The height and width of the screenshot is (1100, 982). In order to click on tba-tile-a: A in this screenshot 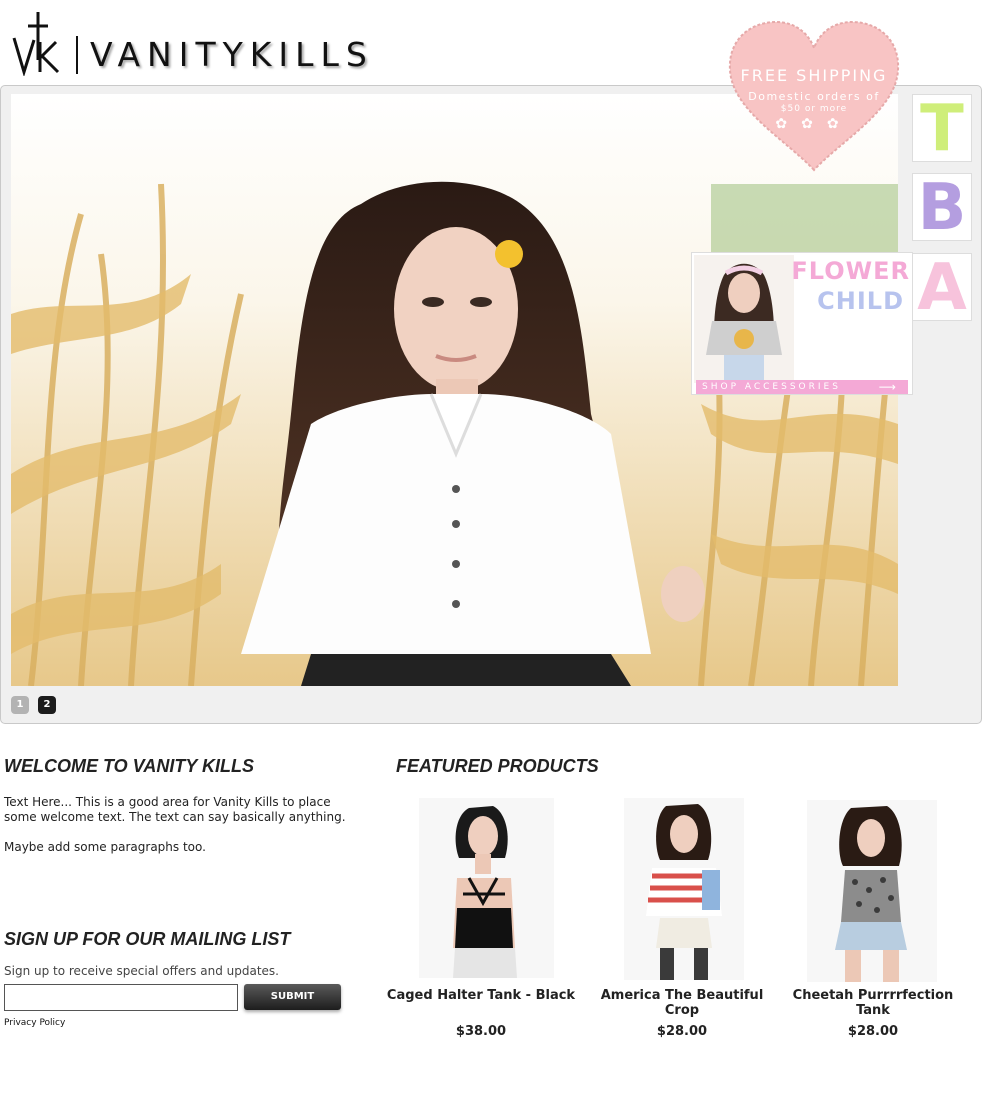, I will do `click(942, 287)`.